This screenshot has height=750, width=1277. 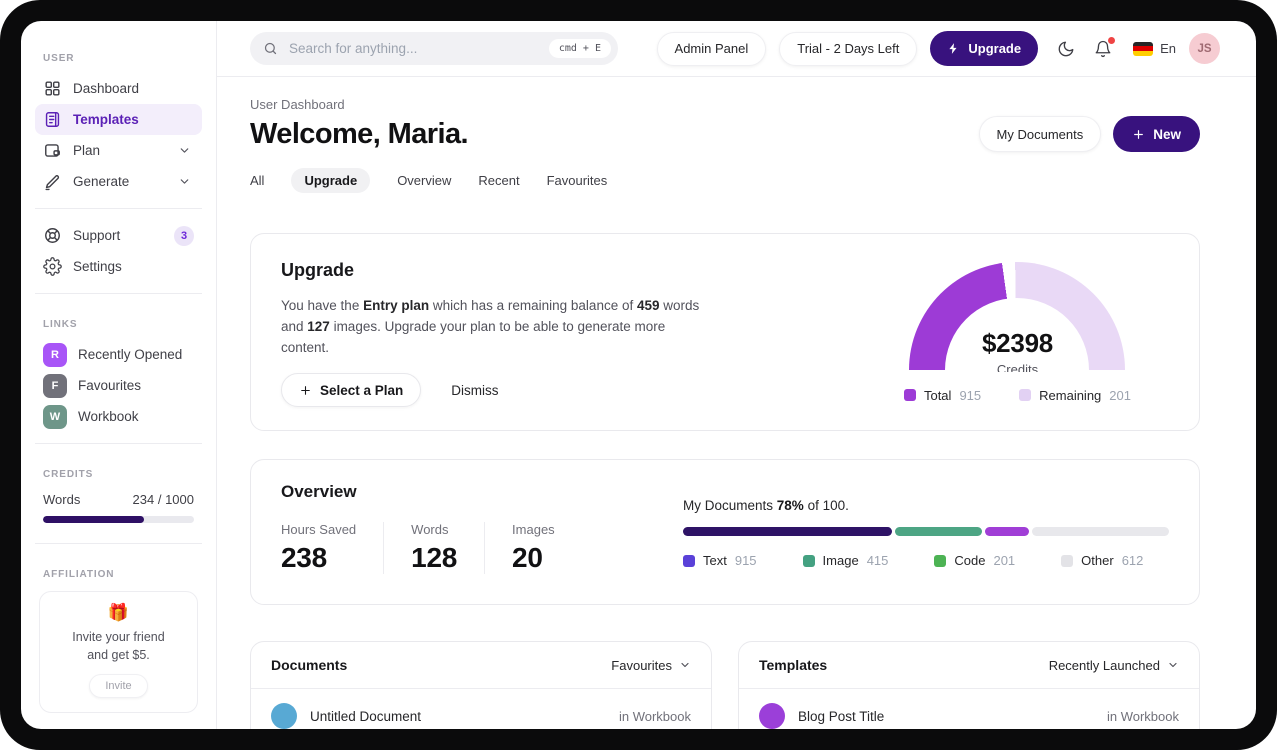 What do you see at coordinates (725, 180) in the screenshot?
I see `filter-tabs: All Upgrade Overview Recent Favourites` at bounding box center [725, 180].